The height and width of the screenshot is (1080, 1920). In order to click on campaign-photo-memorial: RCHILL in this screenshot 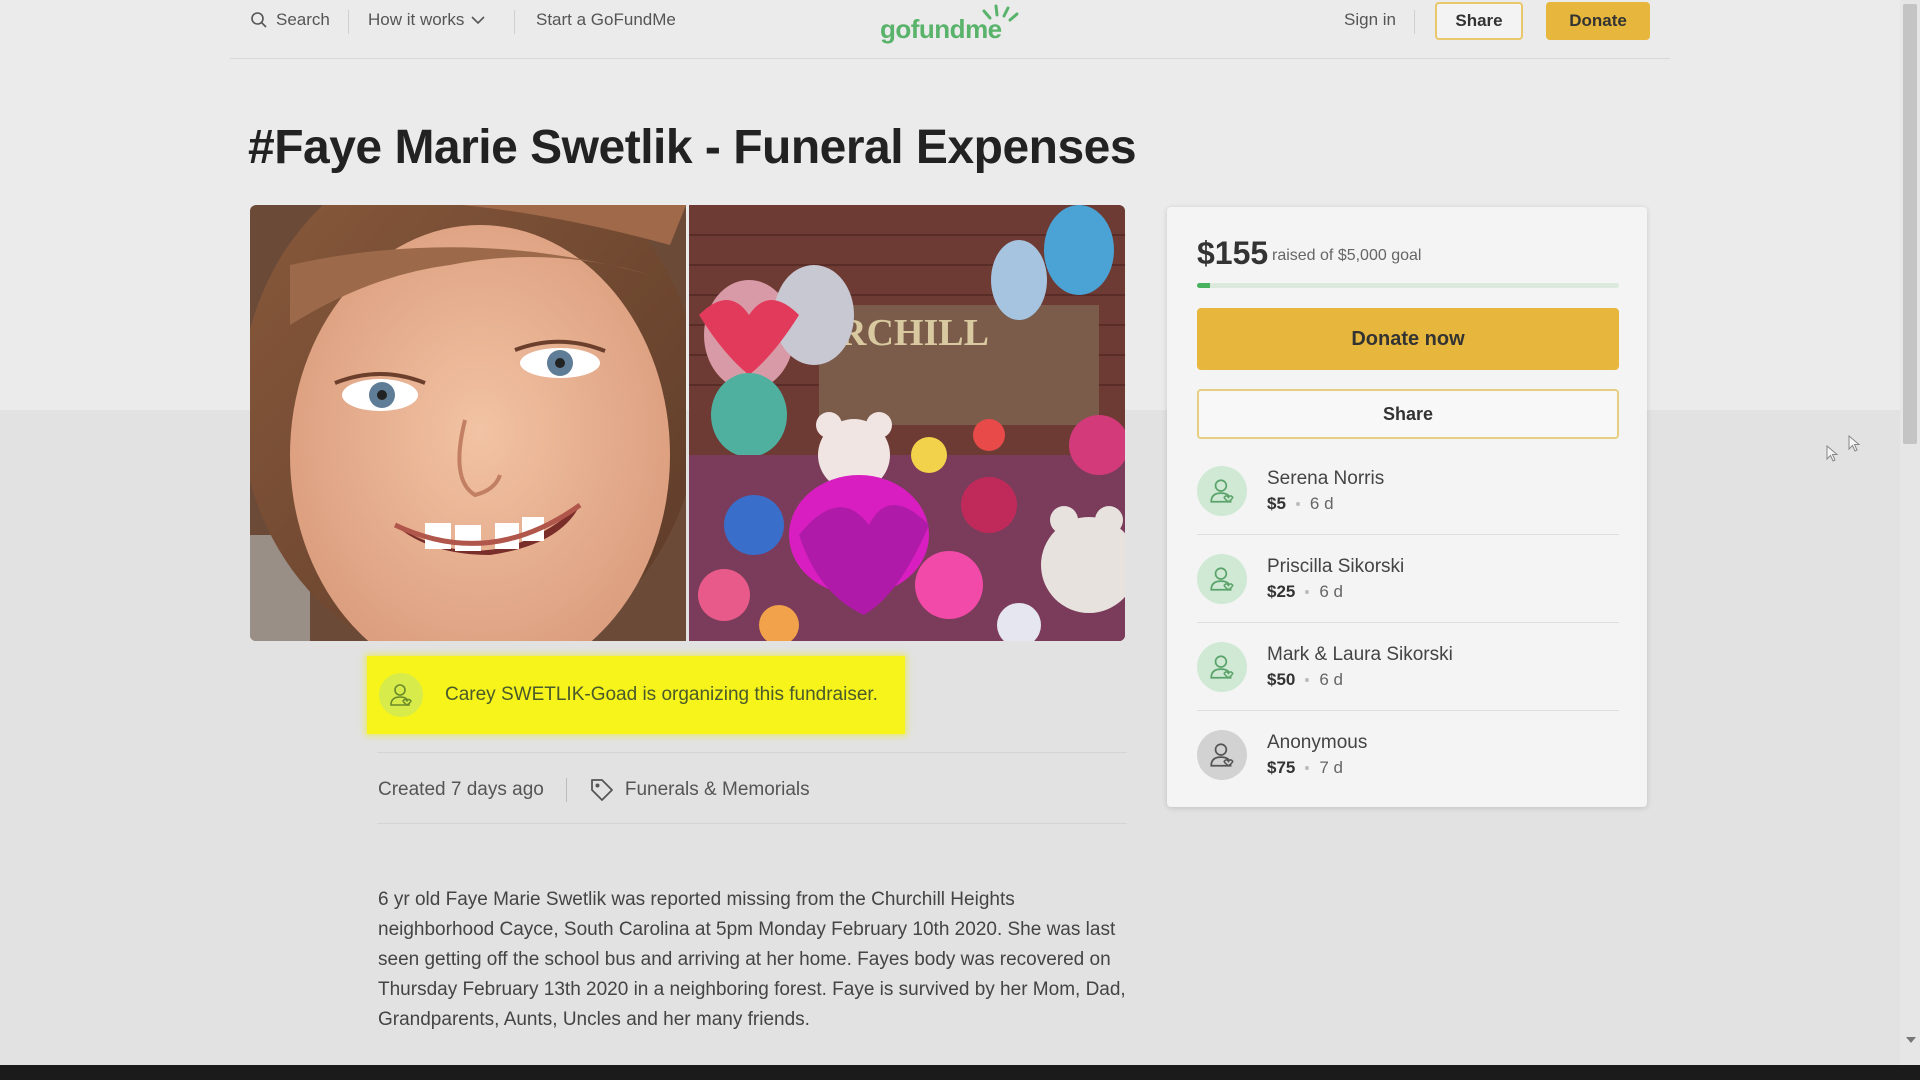, I will do `click(907, 423)`.